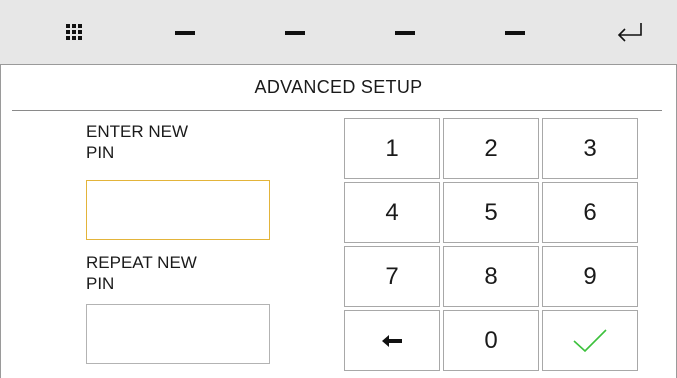 This screenshot has width=677, height=378. I want to click on title-divider, so click(337, 110).